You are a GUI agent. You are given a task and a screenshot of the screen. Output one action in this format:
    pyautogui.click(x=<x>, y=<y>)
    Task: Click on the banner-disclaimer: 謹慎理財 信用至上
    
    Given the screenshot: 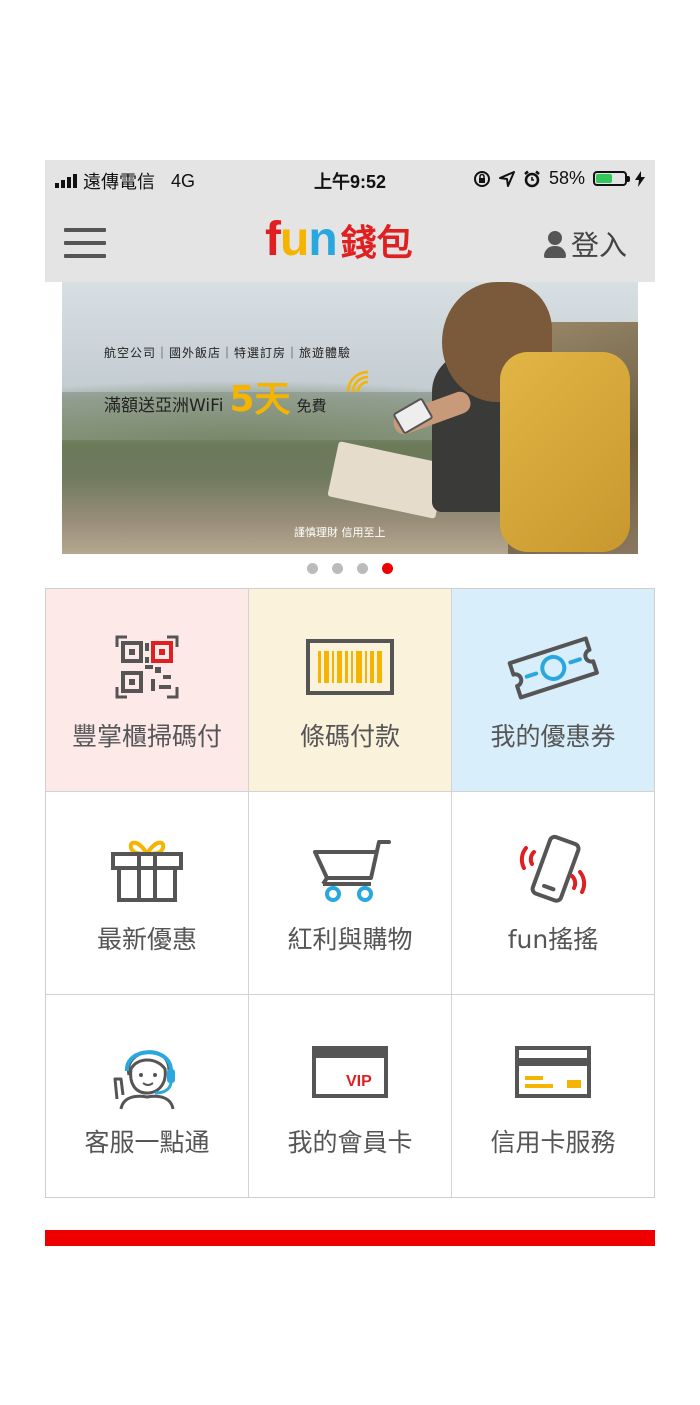 What is the action you would take?
    pyautogui.click(x=340, y=532)
    